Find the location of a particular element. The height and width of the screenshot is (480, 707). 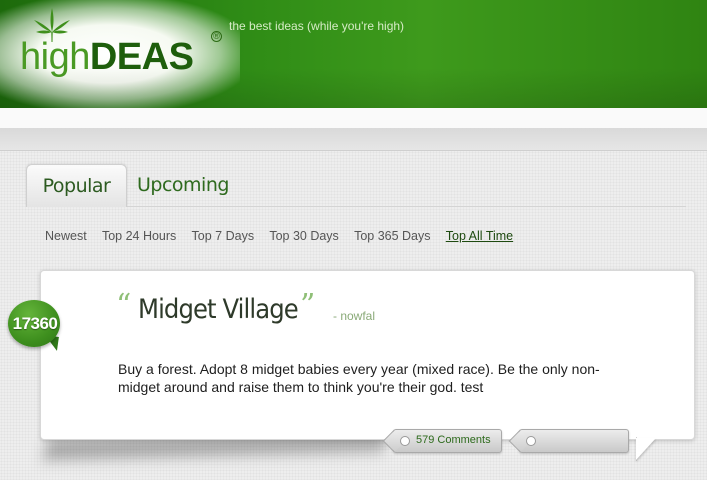

close-quote-mark: ” is located at coordinates (308, 305).